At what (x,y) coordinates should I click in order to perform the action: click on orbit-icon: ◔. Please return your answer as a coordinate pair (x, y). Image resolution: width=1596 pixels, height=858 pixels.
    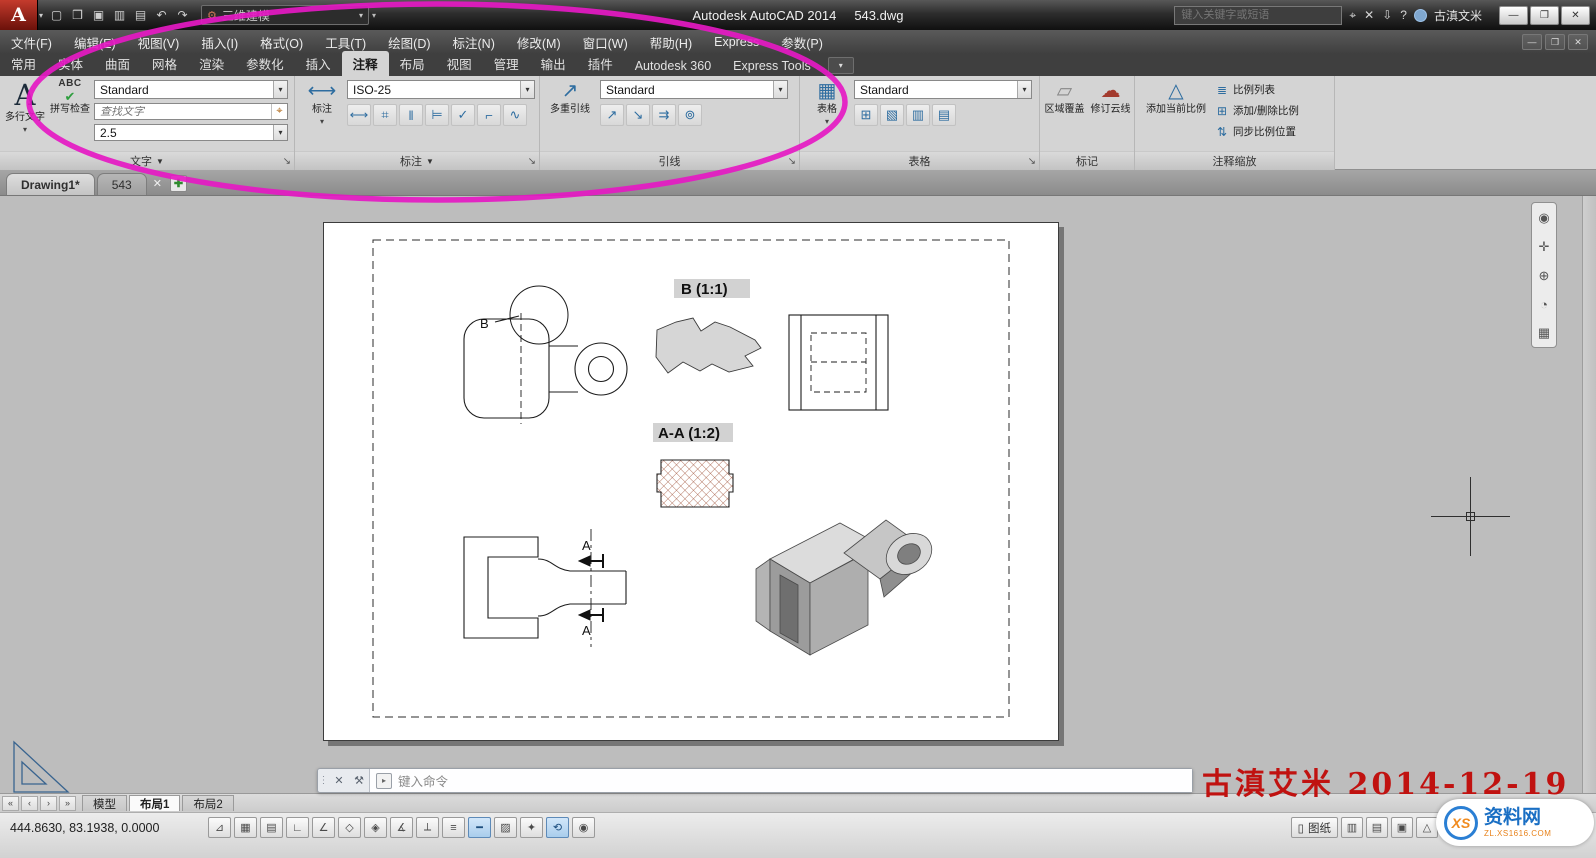
    Looking at the image, I should click on (1544, 304).